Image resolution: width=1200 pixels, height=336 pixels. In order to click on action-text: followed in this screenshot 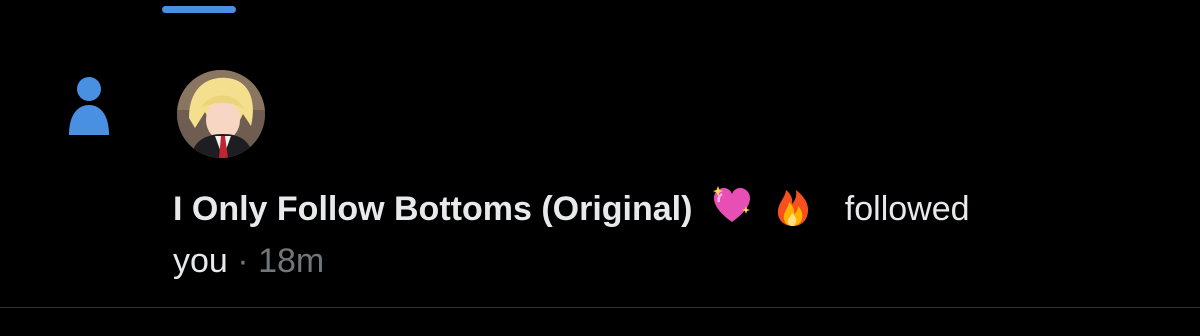, I will do `click(907, 209)`.